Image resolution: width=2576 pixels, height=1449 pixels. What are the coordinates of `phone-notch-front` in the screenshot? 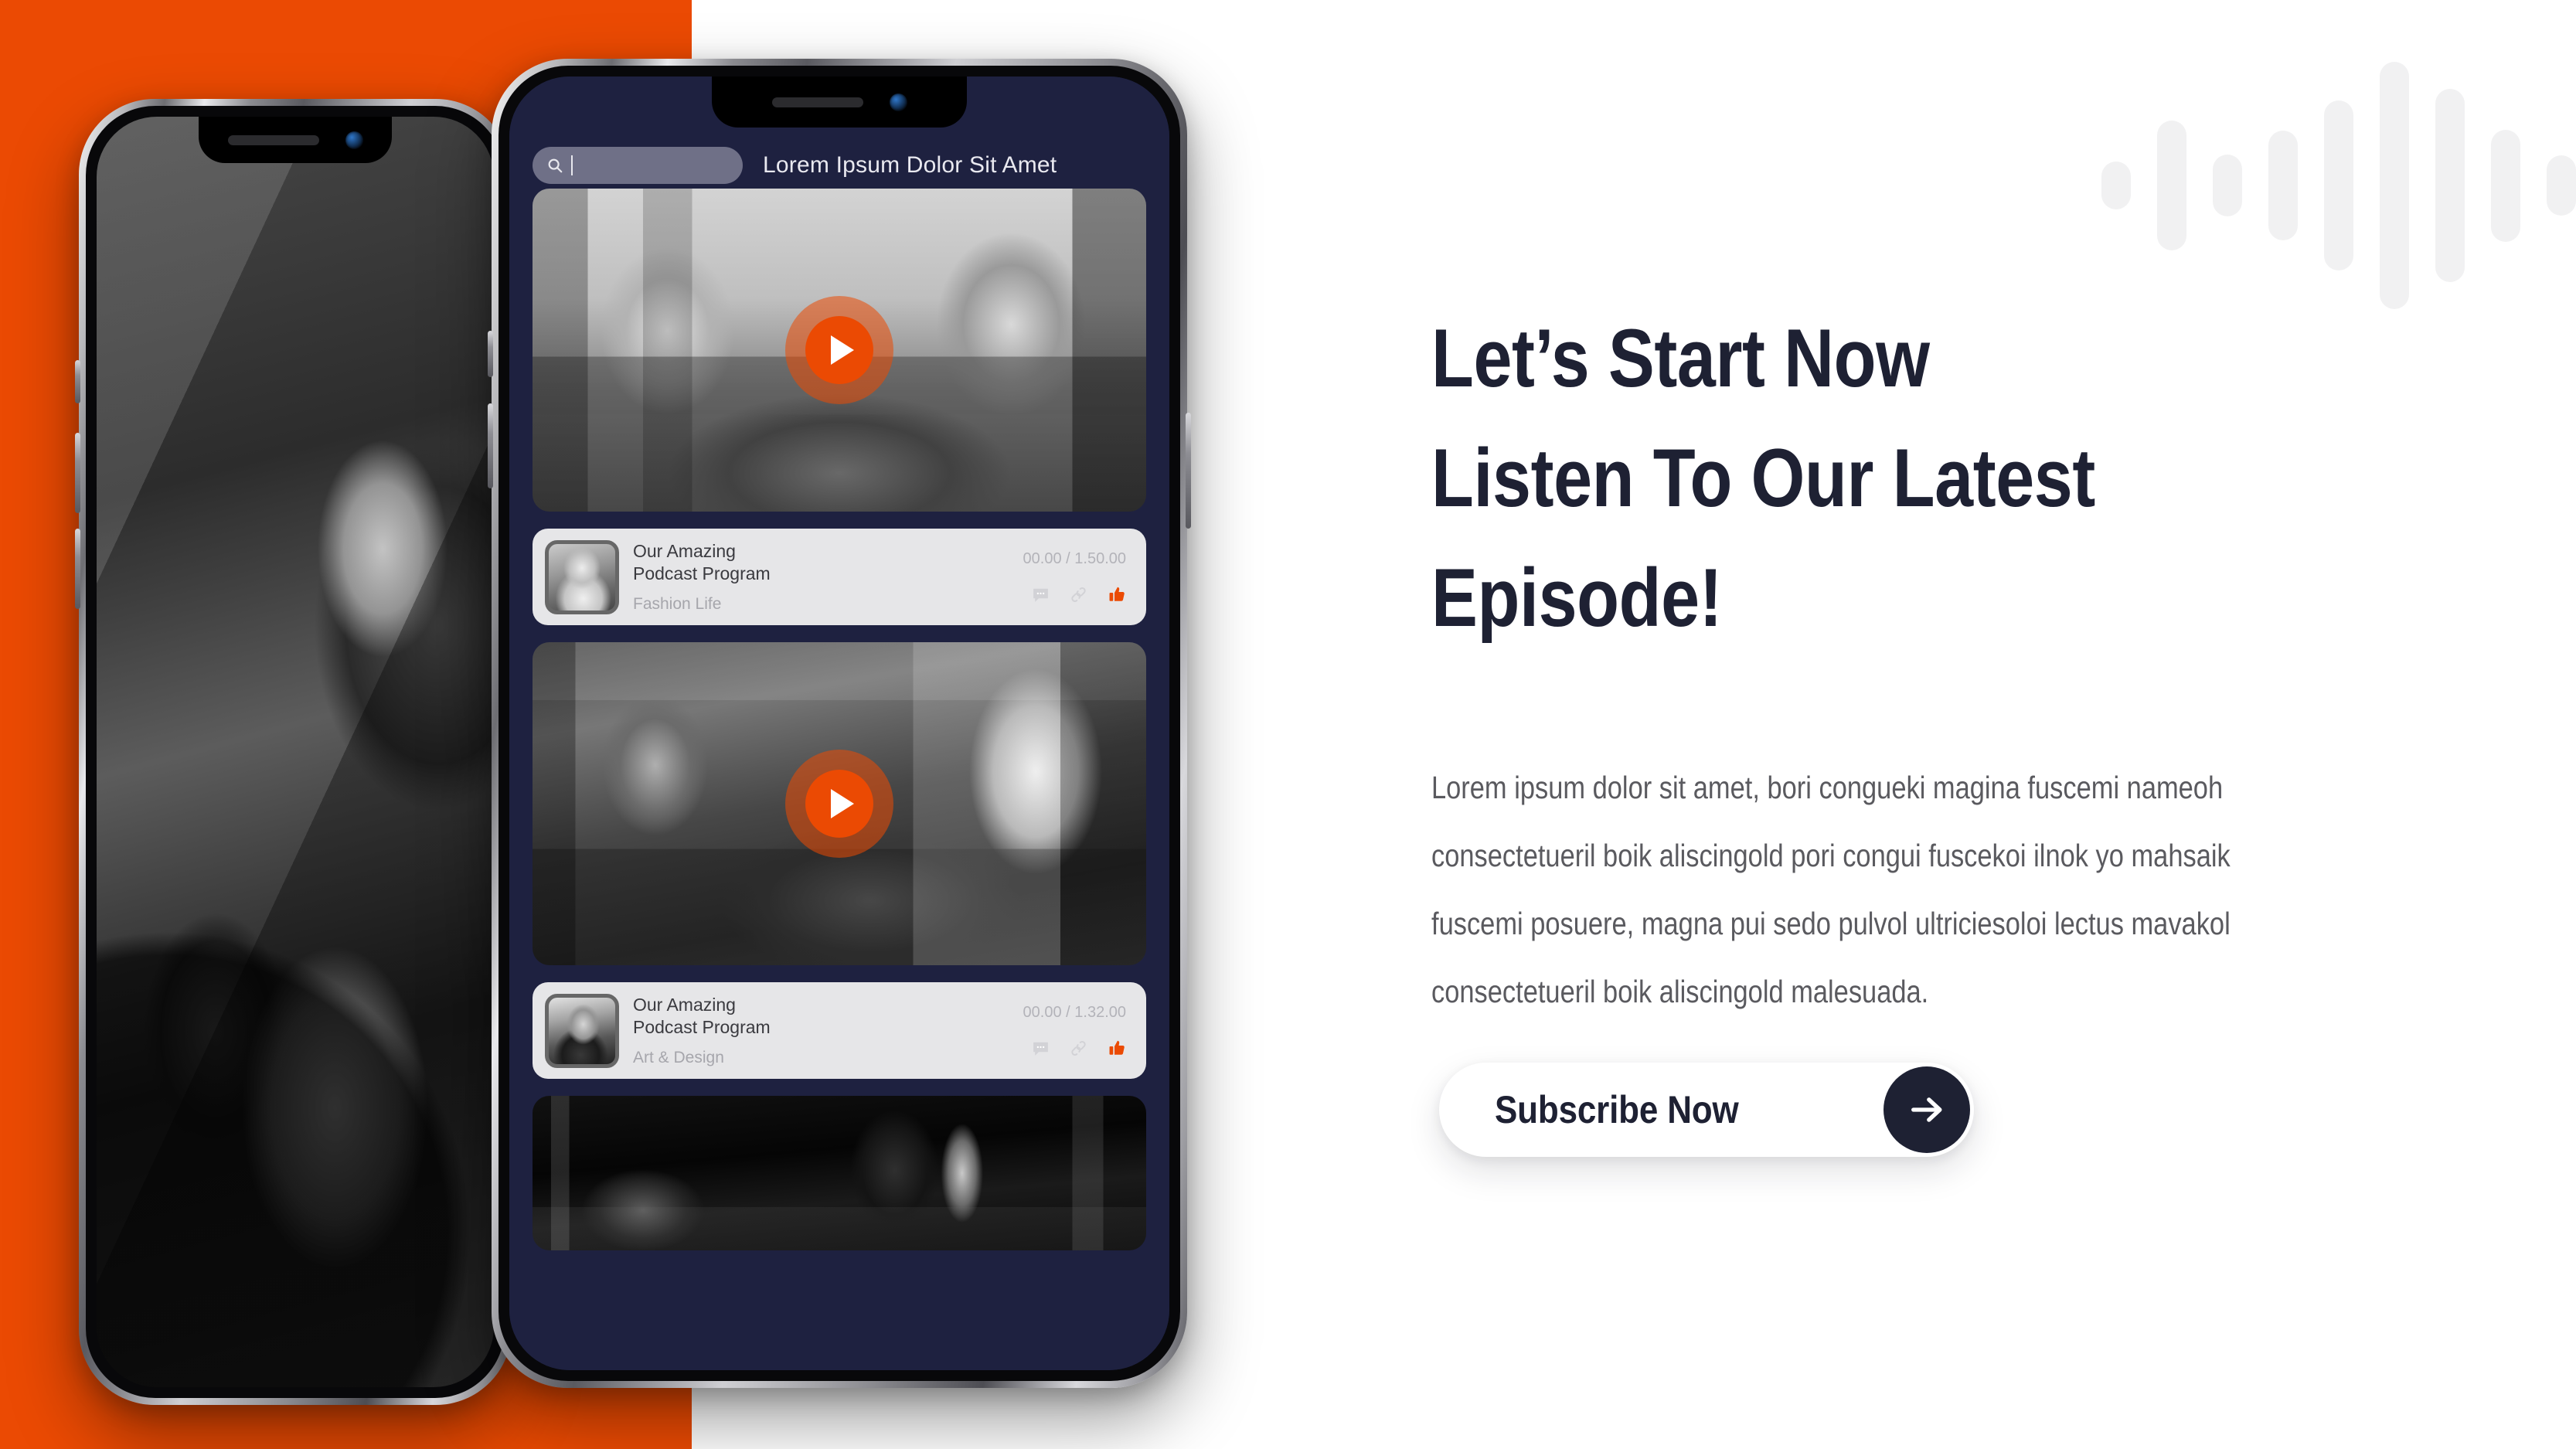 It's located at (839, 103).